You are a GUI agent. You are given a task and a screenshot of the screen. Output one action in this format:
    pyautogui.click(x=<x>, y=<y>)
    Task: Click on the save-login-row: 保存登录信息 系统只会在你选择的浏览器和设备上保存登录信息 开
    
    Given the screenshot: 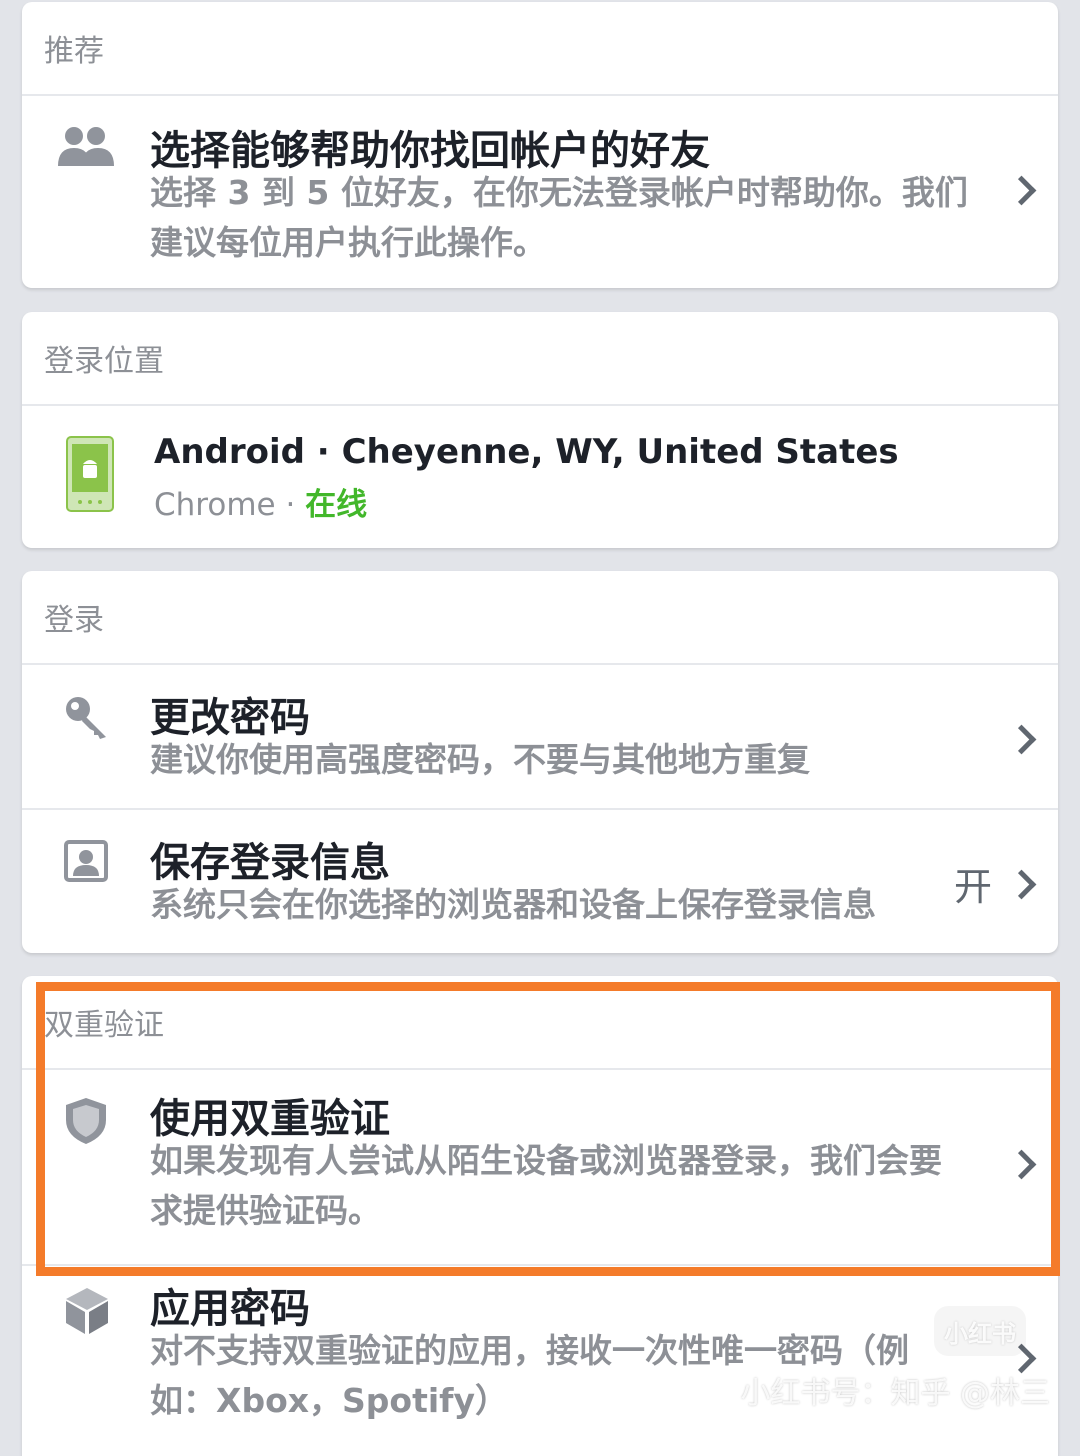 What is the action you would take?
    pyautogui.click(x=540, y=880)
    